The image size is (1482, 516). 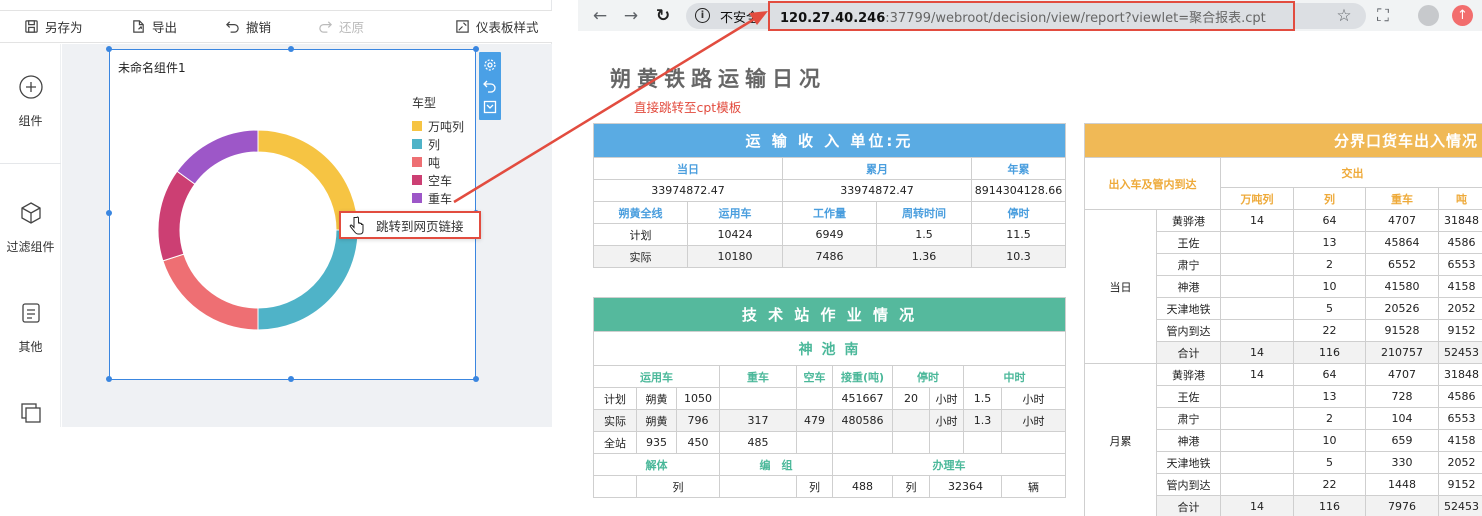 I want to click on table-cell: 1050, so click(x=698, y=398).